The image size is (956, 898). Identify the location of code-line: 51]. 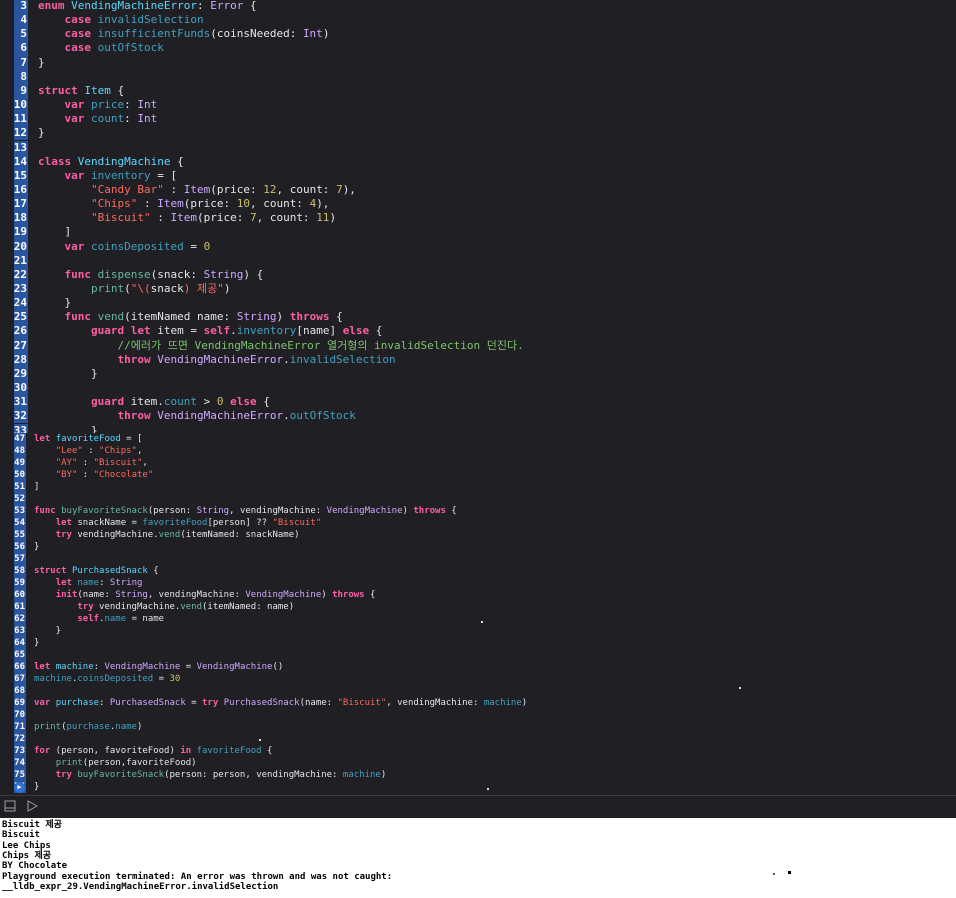
(478, 487).